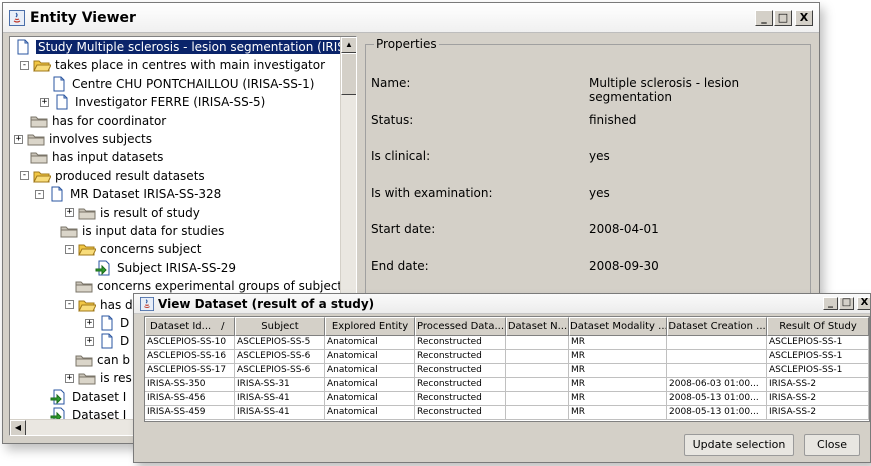 The height and width of the screenshot is (466, 871). What do you see at coordinates (591, 195) in the screenshot?
I see `property-row: Is with examination: yes` at bounding box center [591, 195].